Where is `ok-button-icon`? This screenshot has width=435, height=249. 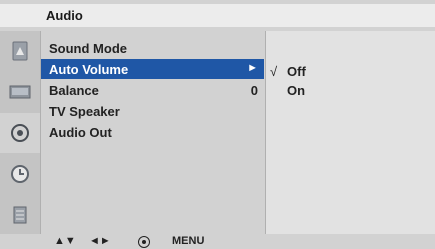 ok-button-icon is located at coordinates (144, 242).